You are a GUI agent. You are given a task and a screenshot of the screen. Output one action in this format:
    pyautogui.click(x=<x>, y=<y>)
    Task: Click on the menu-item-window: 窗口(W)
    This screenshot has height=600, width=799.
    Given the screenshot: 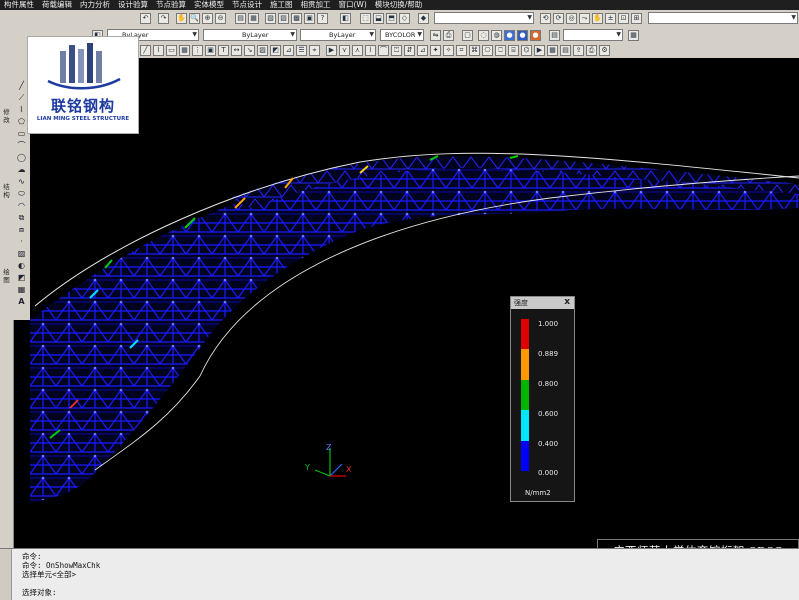 What is the action you would take?
    pyautogui.click(x=353, y=5)
    